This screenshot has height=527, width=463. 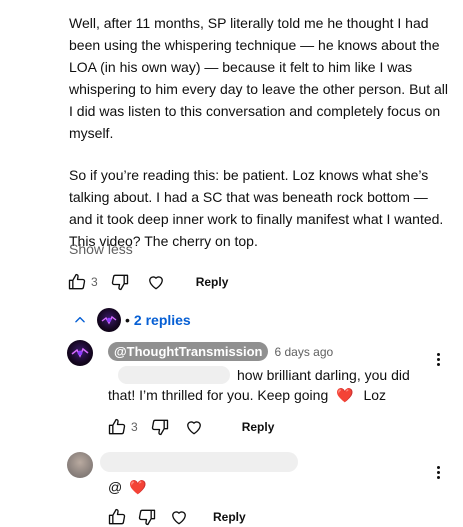 What do you see at coordinates (188, 351) in the screenshot?
I see `author-handle: @ThoughtTransmission` at bounding box center [188, 351].